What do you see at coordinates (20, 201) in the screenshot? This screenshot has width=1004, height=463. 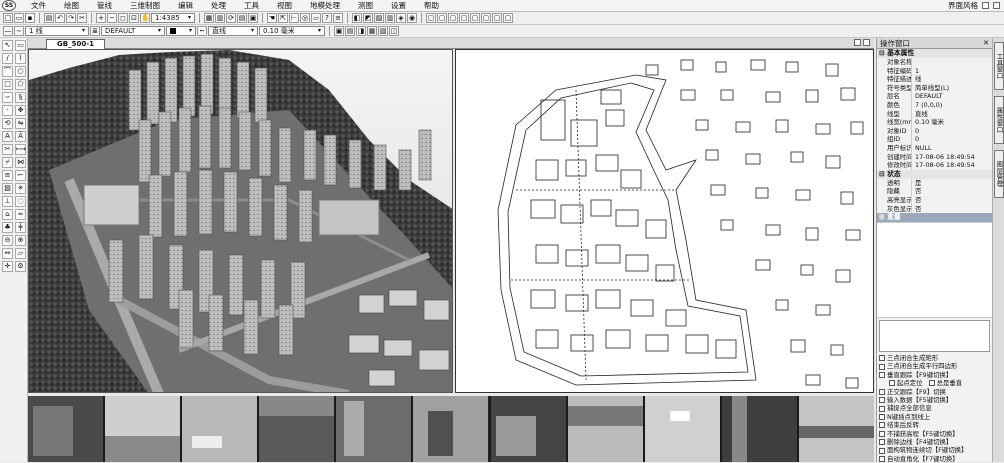 I see `contour-icon: ◌` at bounding box center [20, 201].